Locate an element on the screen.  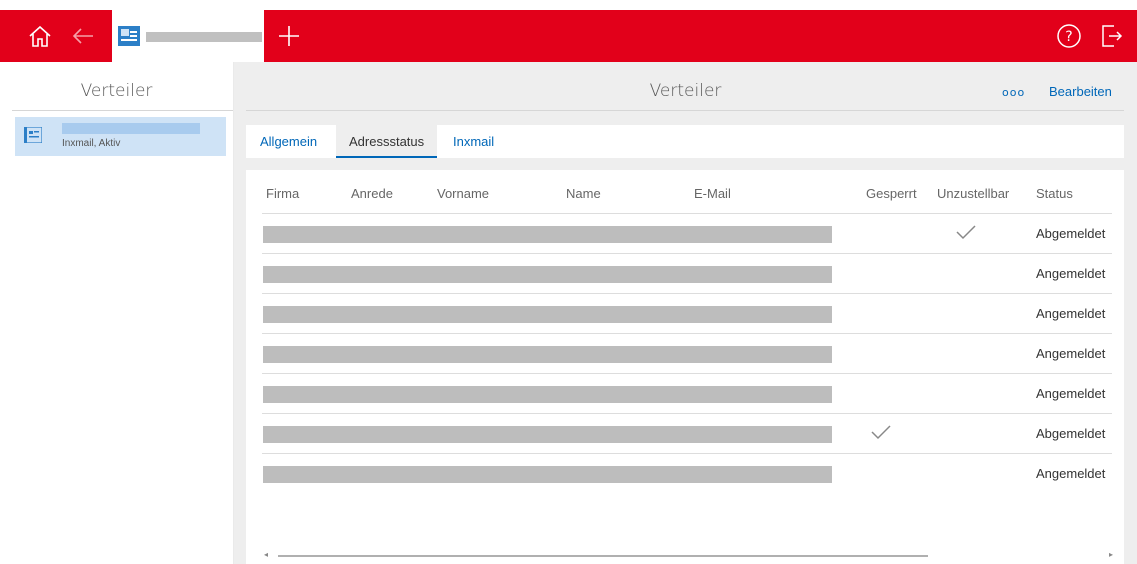
column-header-email: E-Mail is located at coordinates (712, 193).